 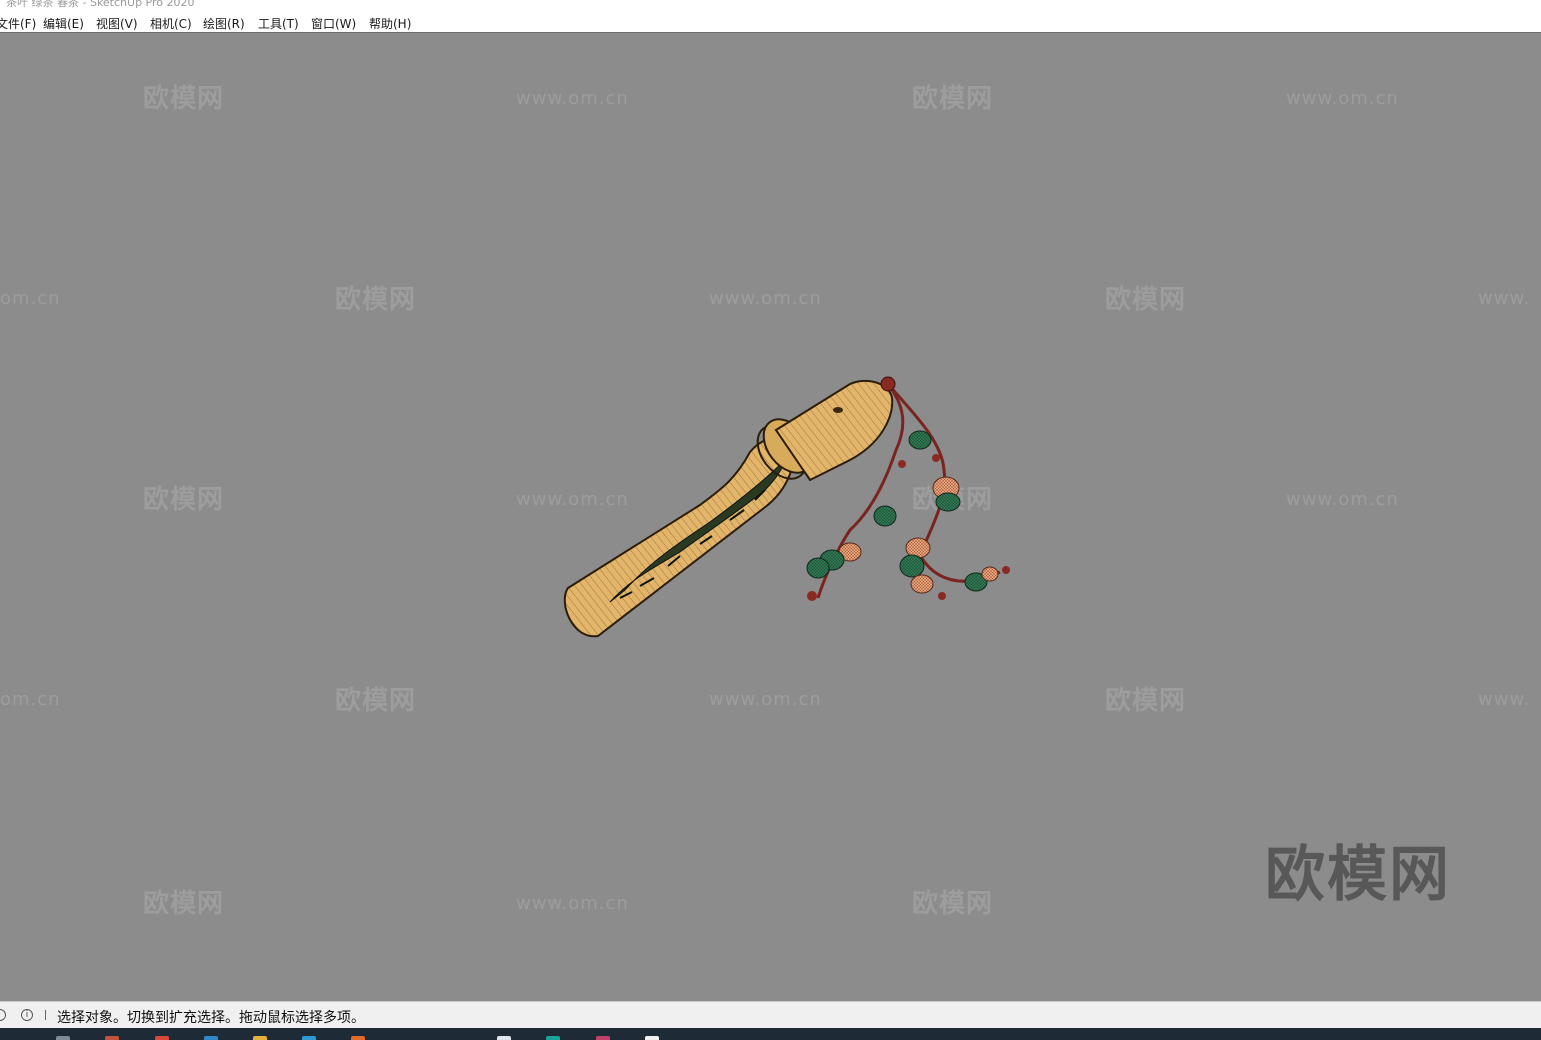 What do you see at coordinates (728, 508) in the screenshot?
I see `scoop-body` at bounding box center [728, 508].